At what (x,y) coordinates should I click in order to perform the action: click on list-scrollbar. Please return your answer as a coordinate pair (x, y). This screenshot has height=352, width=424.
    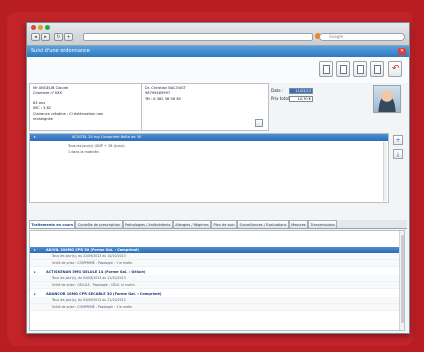
    Looking at the image, I should click on (401, 280).